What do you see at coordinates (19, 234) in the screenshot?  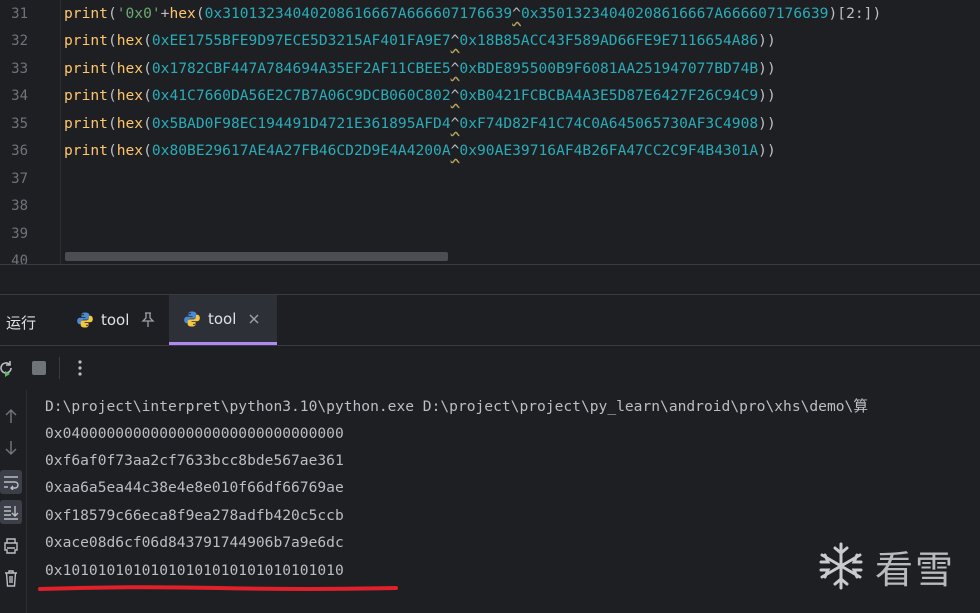 I see `line-number: 39` at bounding box center [19, 234].